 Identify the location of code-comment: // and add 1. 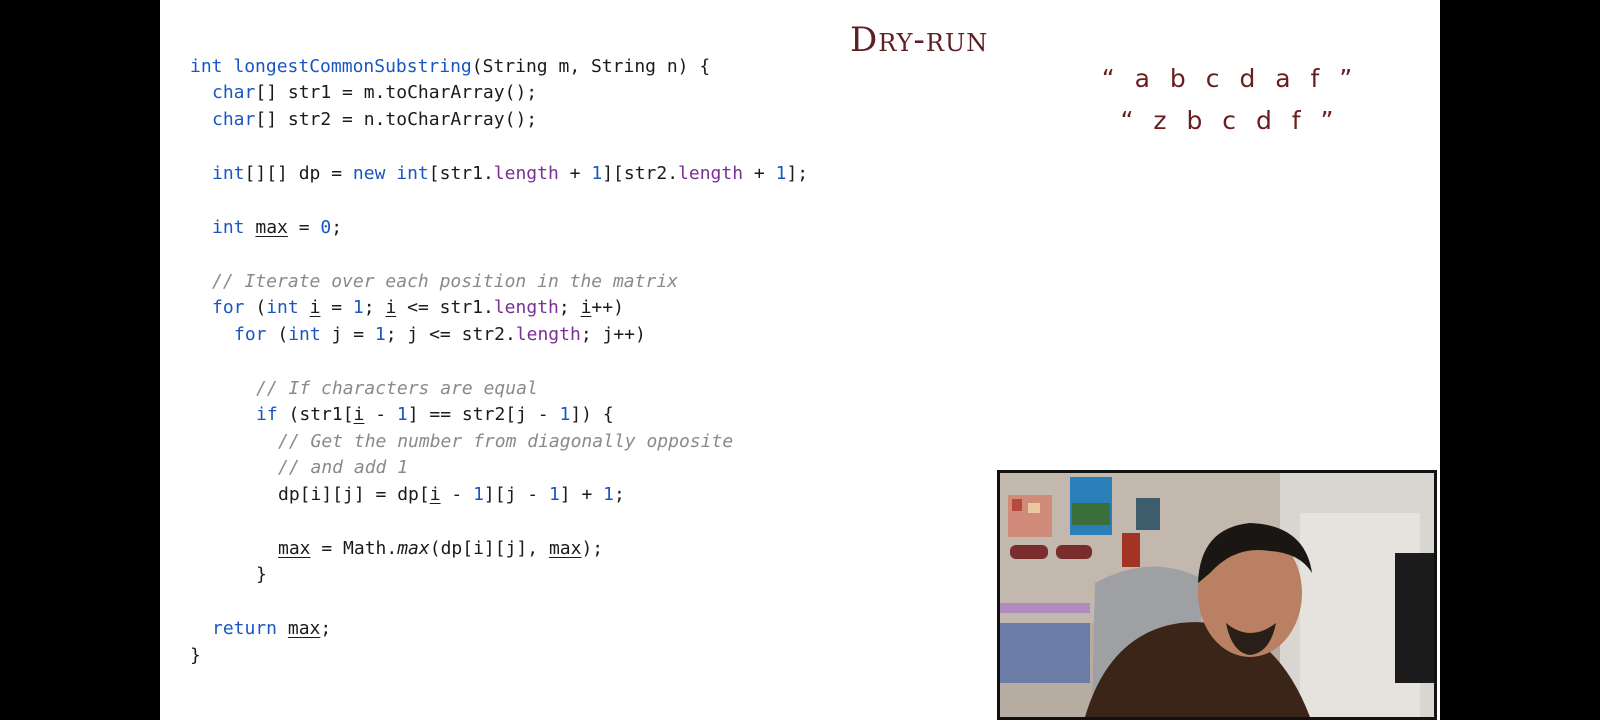
(343, 467).